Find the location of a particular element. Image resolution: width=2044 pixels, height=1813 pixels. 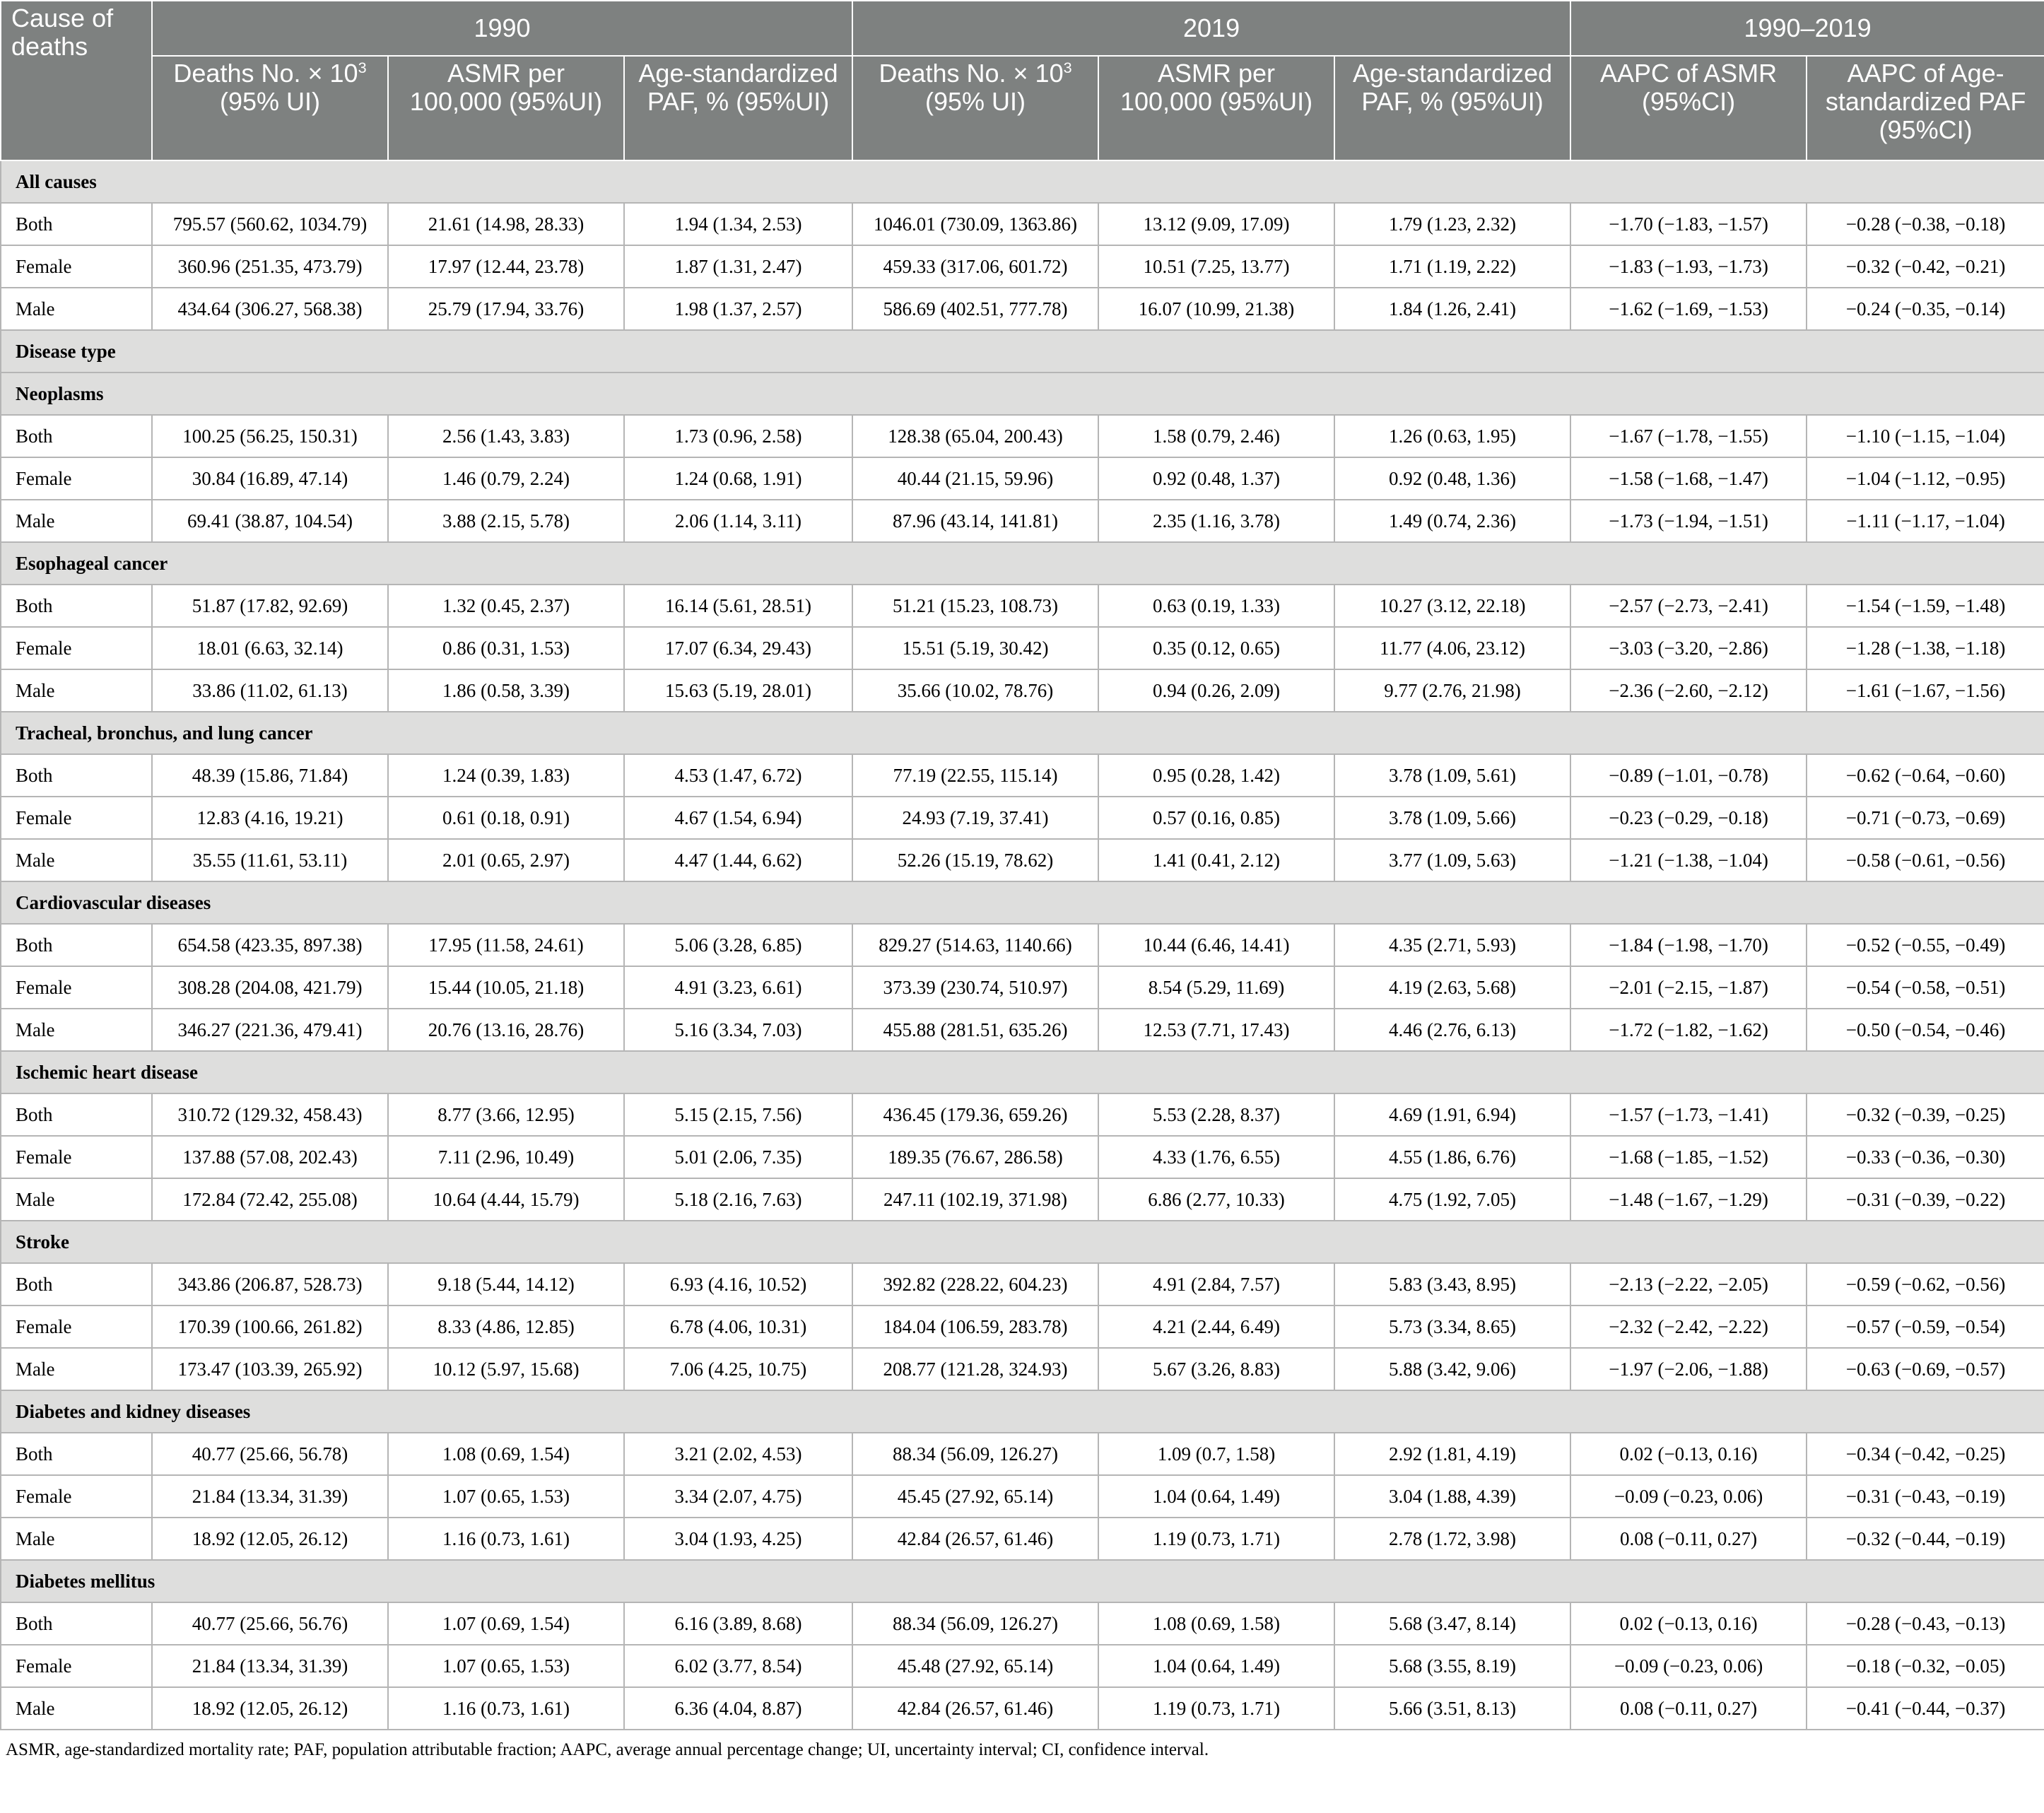

table-cell: −0.59 (−0.62, −0.56) is located at coordinates (1925, 1284).